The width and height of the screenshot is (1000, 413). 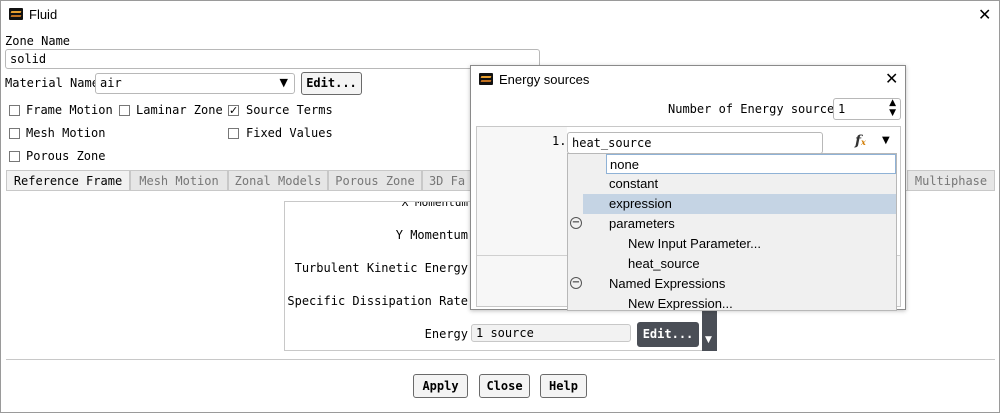 I want to click on bottom-divider, so click(x=500, y=359).